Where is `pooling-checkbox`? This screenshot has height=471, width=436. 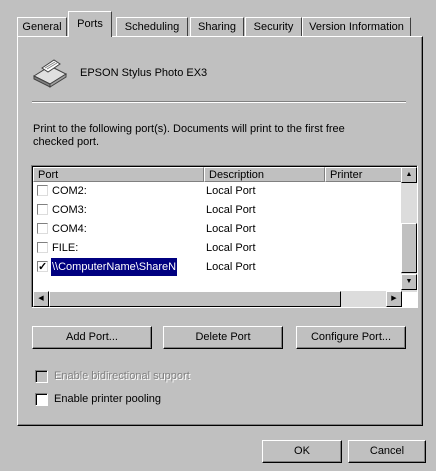 pooling-checkbox is located at coordinates (41, 399).